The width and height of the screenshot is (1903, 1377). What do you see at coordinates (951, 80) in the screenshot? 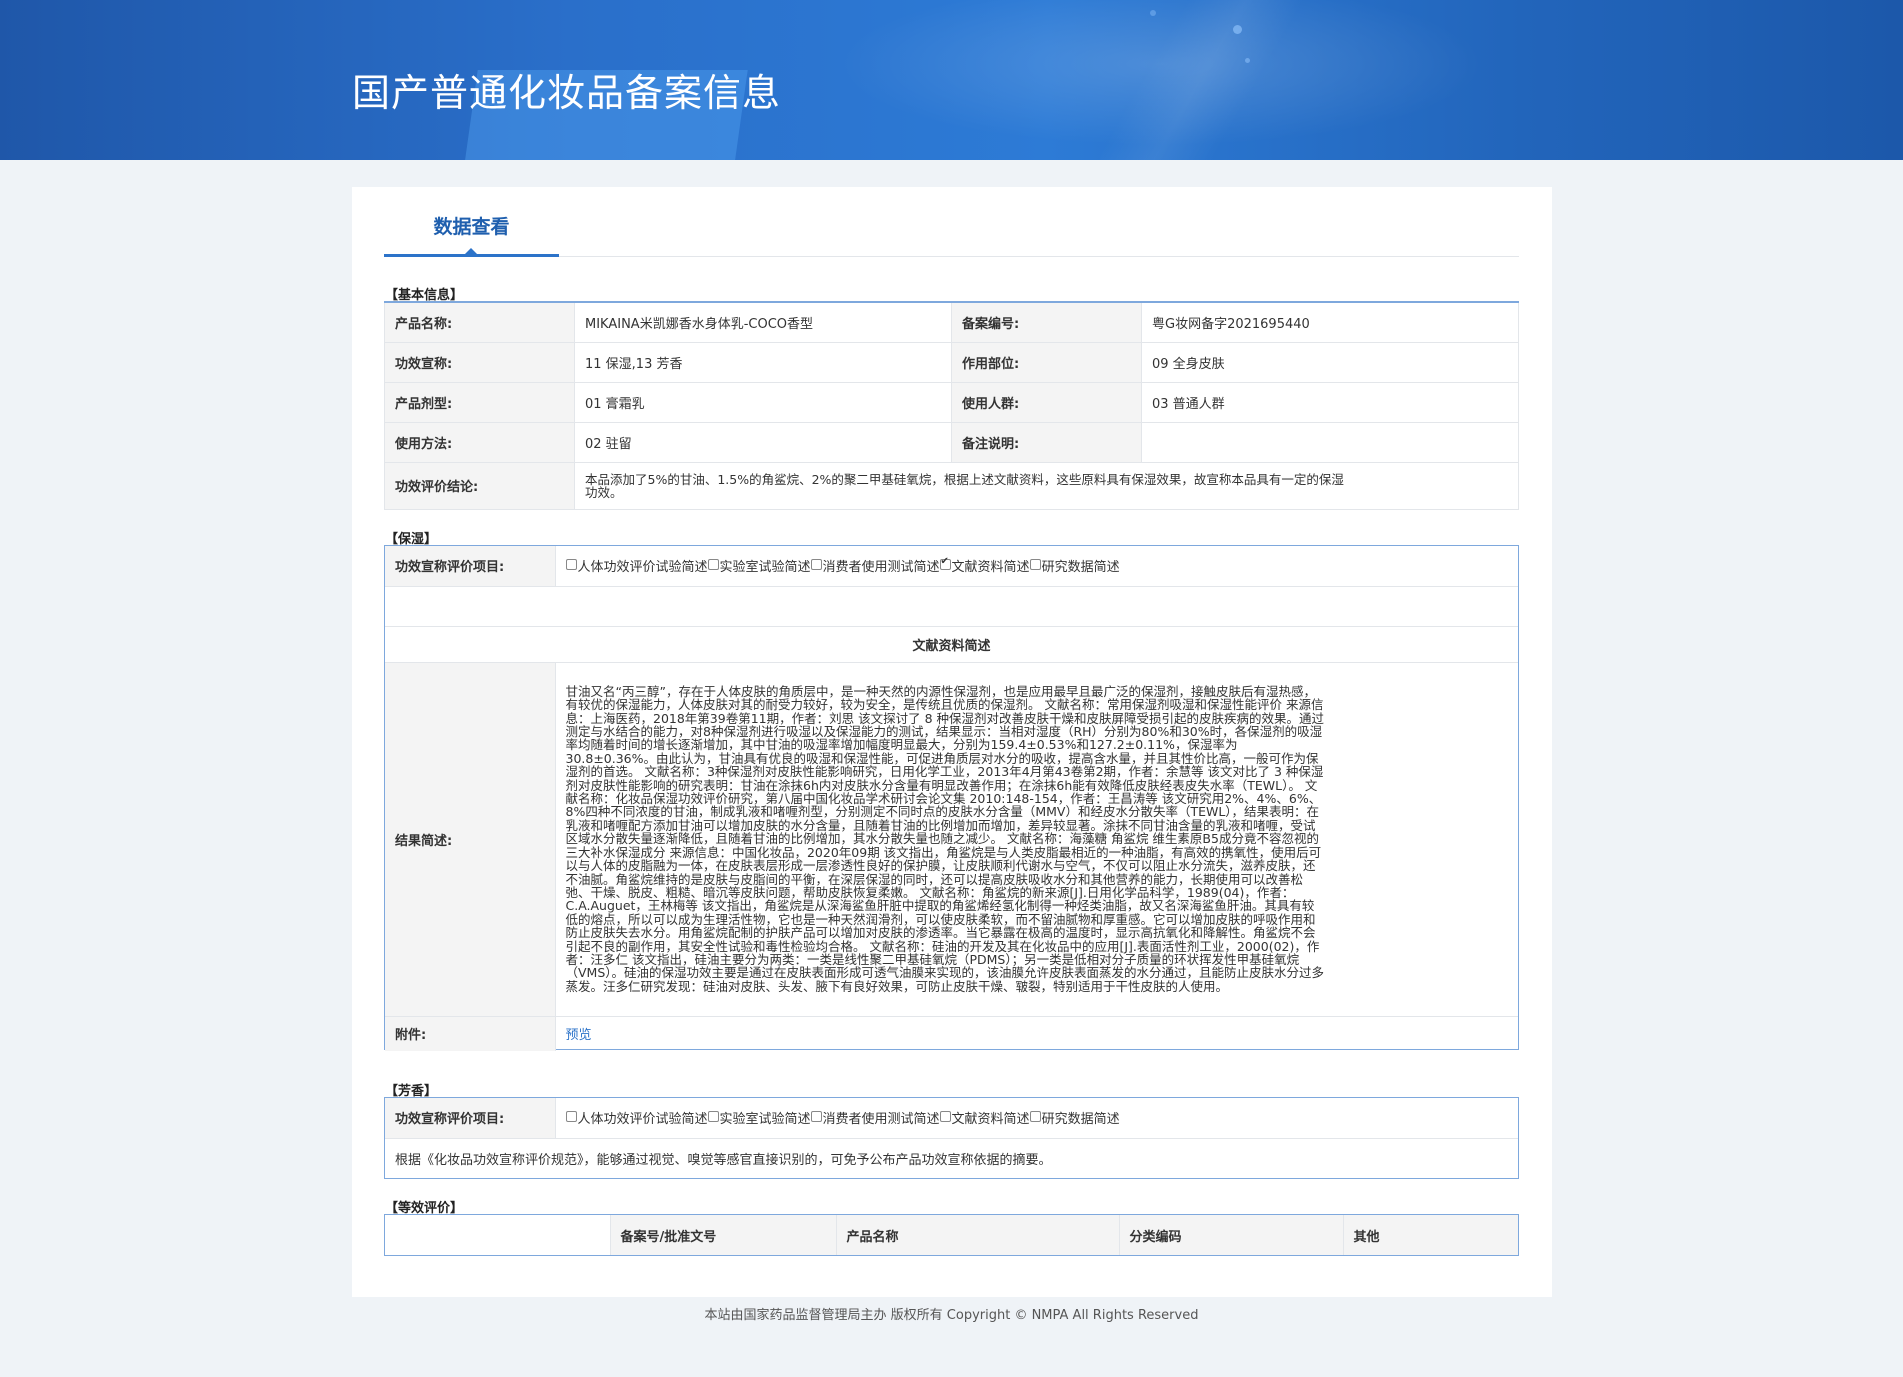
I see `header-banner: 国产普通化妆品备案信息` at bounding box center [951, 80].